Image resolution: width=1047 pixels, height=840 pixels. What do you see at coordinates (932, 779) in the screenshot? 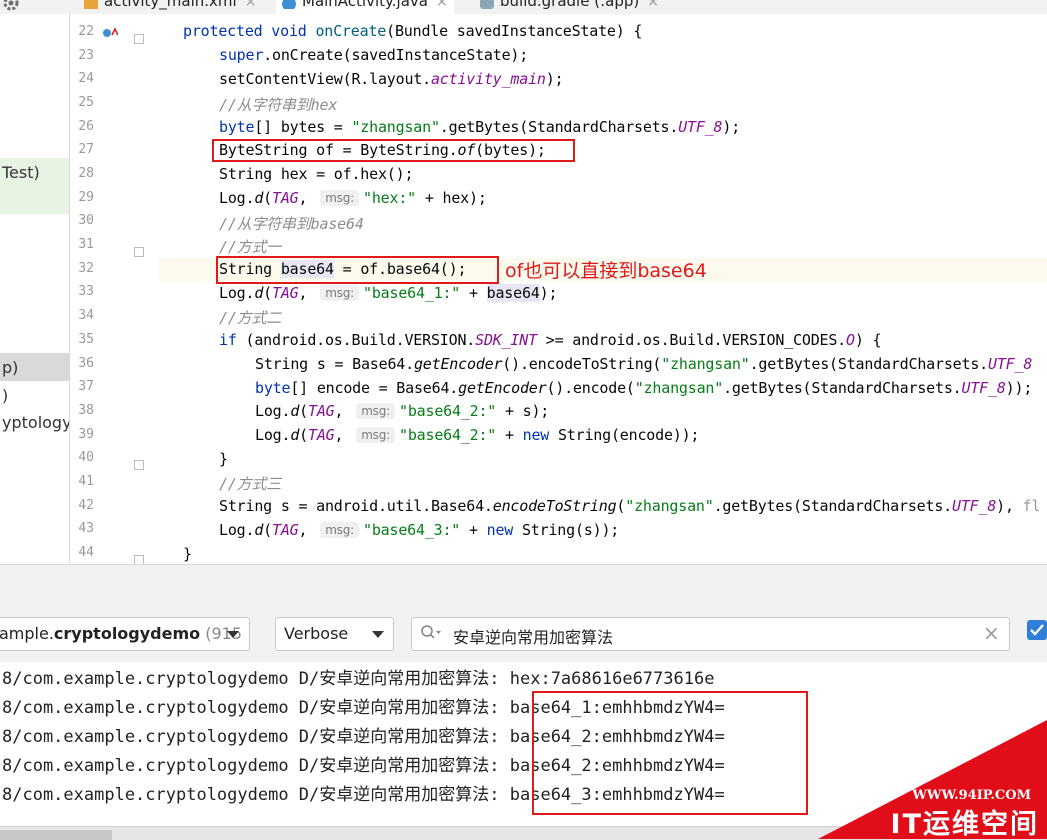
I see `watermark: WWW.94IP.COM IT运维空间` at bounding box center [932, 779].